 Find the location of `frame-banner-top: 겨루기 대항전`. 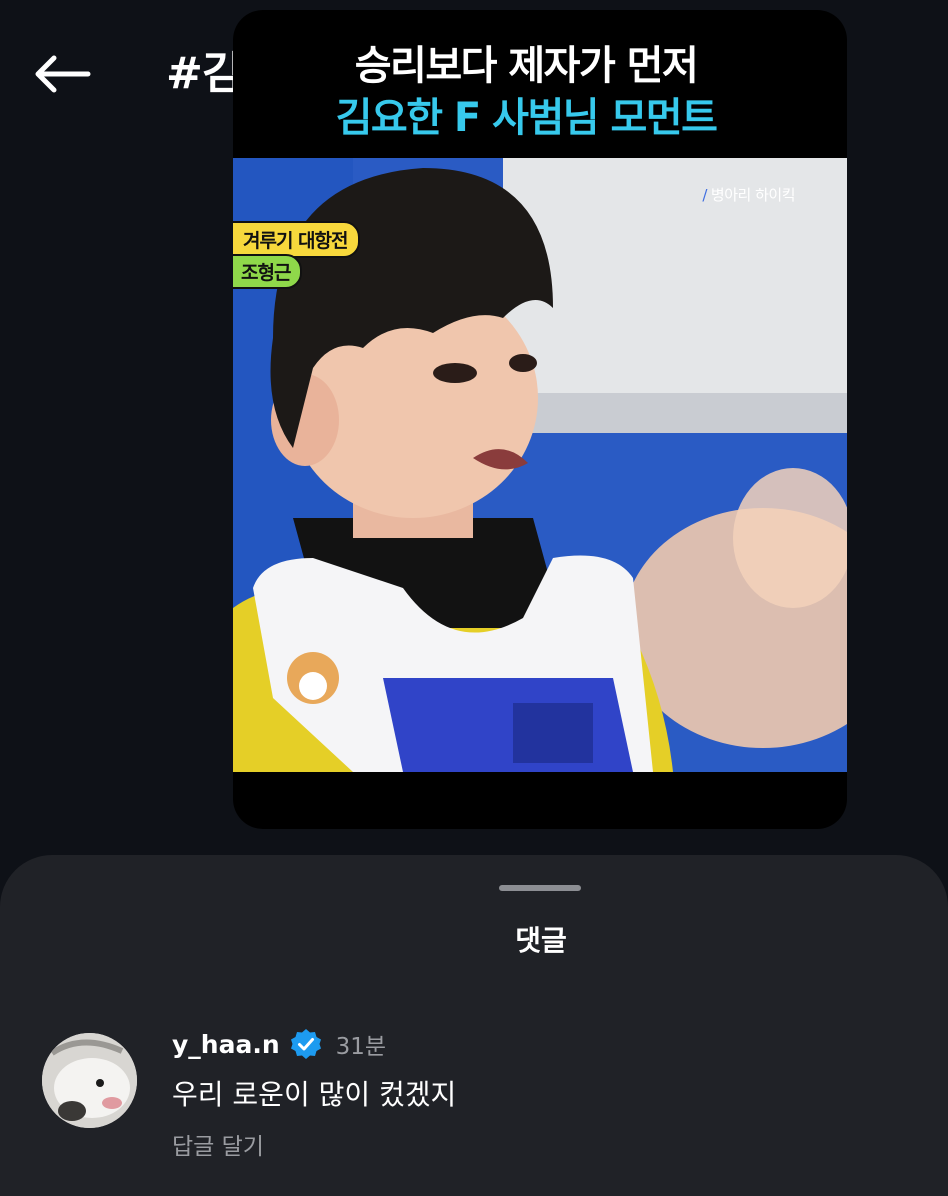

frame-banner-top: 겨루기 대항전 is located at coordinates (296, 239).